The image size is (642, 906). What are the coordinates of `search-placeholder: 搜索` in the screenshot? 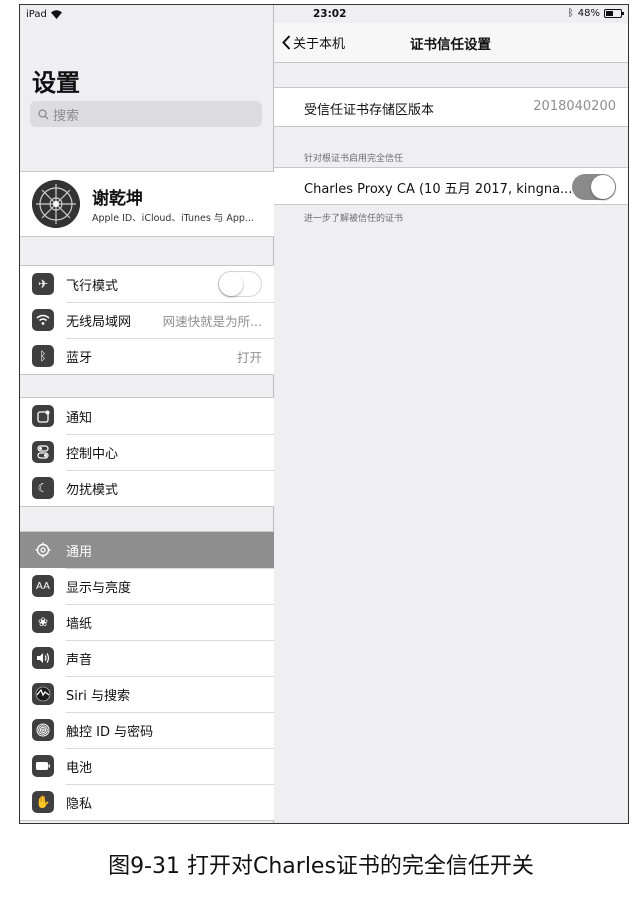 It's located at (66, 116).